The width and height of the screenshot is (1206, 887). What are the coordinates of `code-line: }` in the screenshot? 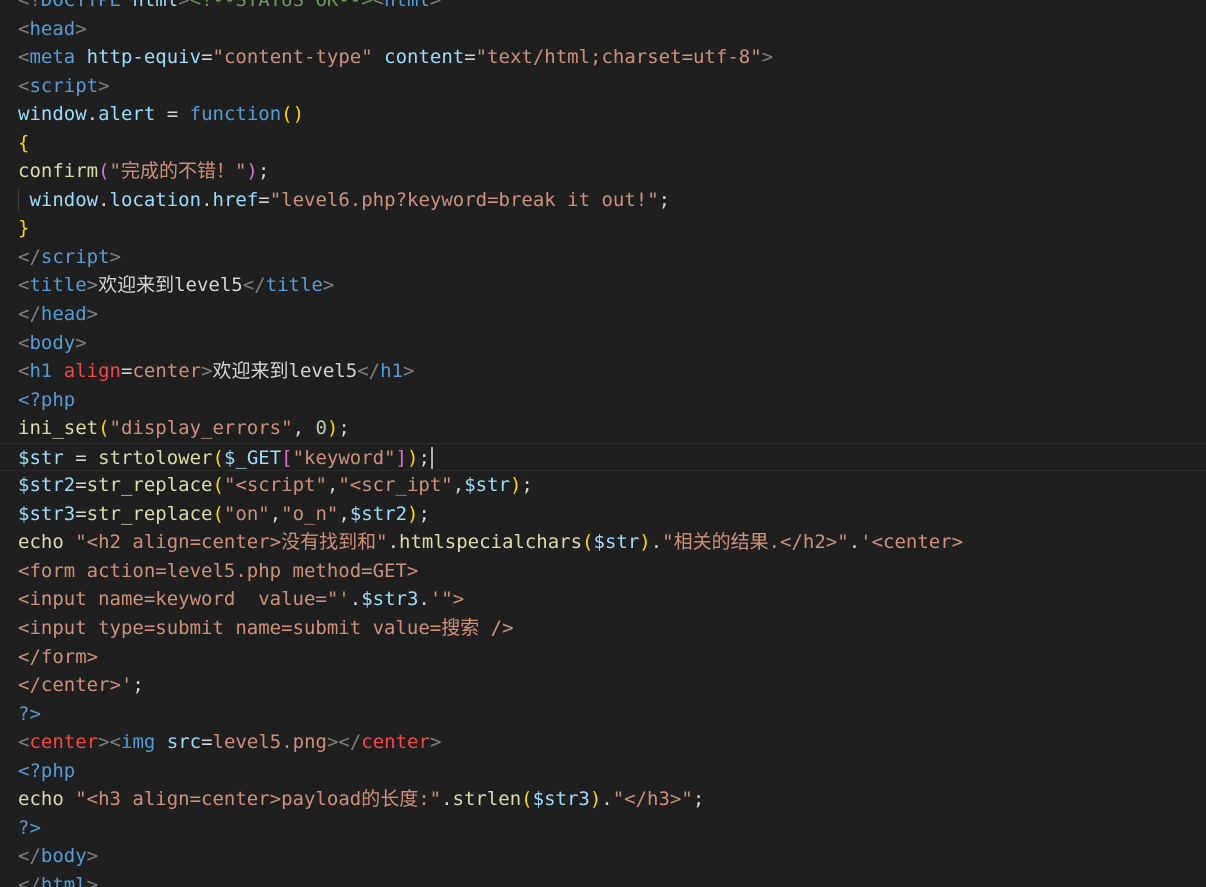 It's located at (603, 228).